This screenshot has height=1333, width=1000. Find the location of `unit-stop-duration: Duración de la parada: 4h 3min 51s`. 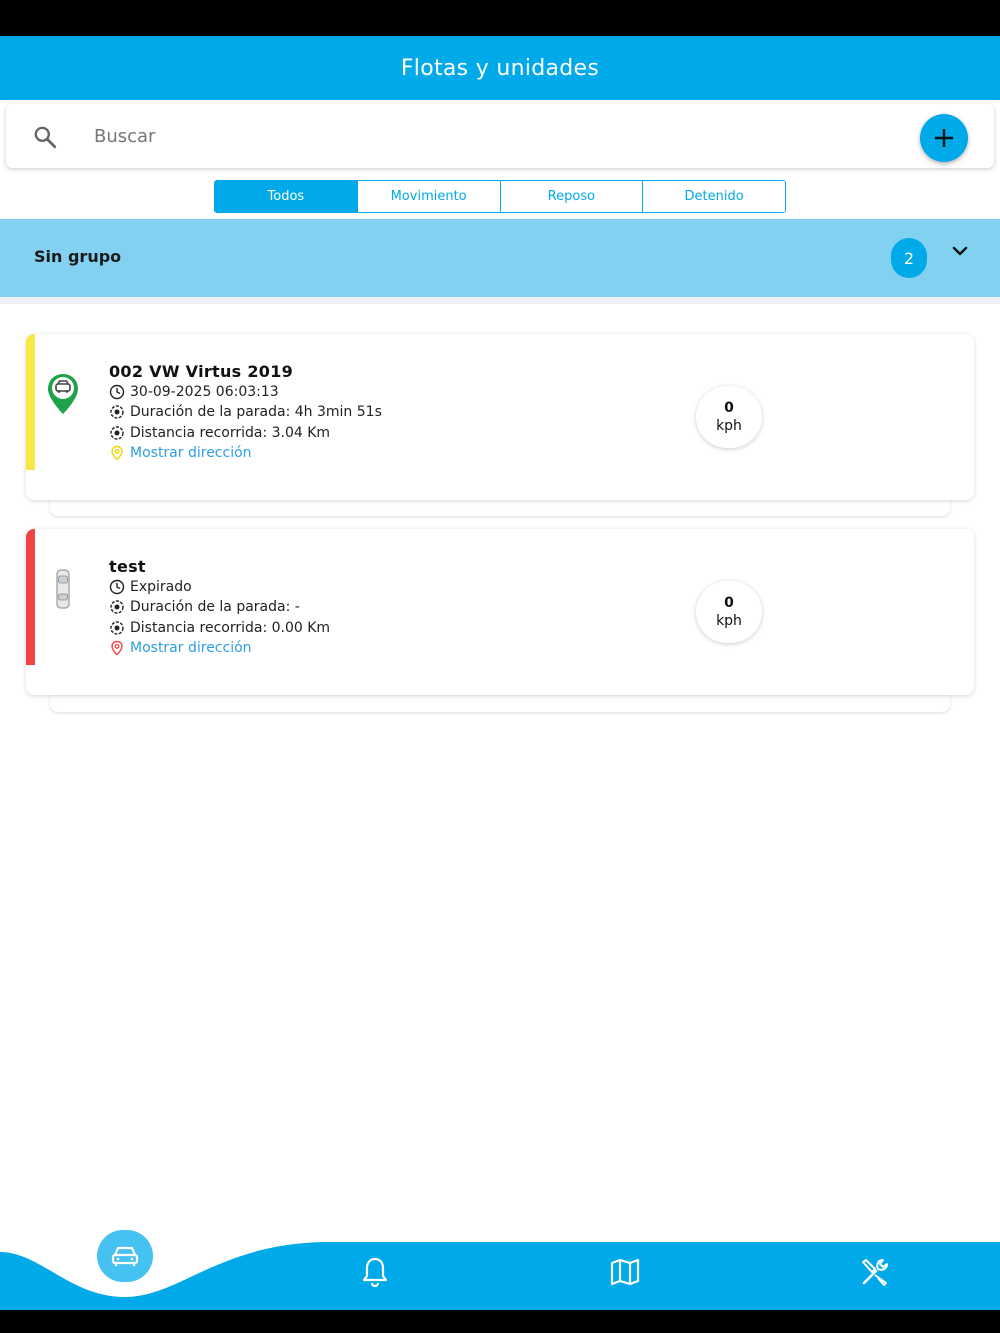

unit-stop-duration: Duración de la parada: 4h 3min 51s is located at coordinates (256, 412).